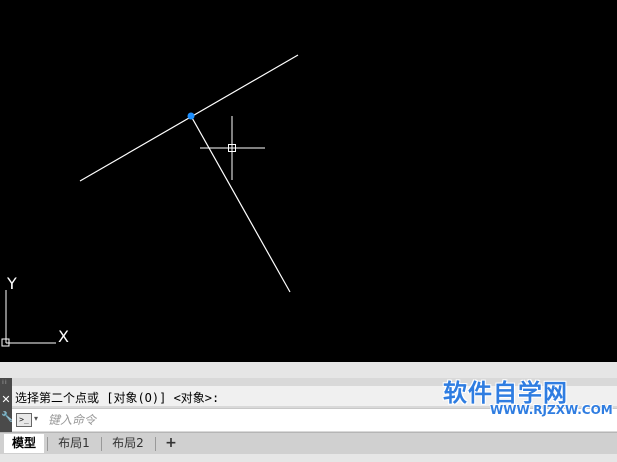 This screenshot has width=617, height=462. Describe the element at coordinates (308, 443) in the screenshot. I see `layout-tab-bar: 模型 布局1 布局2 +` at that location.